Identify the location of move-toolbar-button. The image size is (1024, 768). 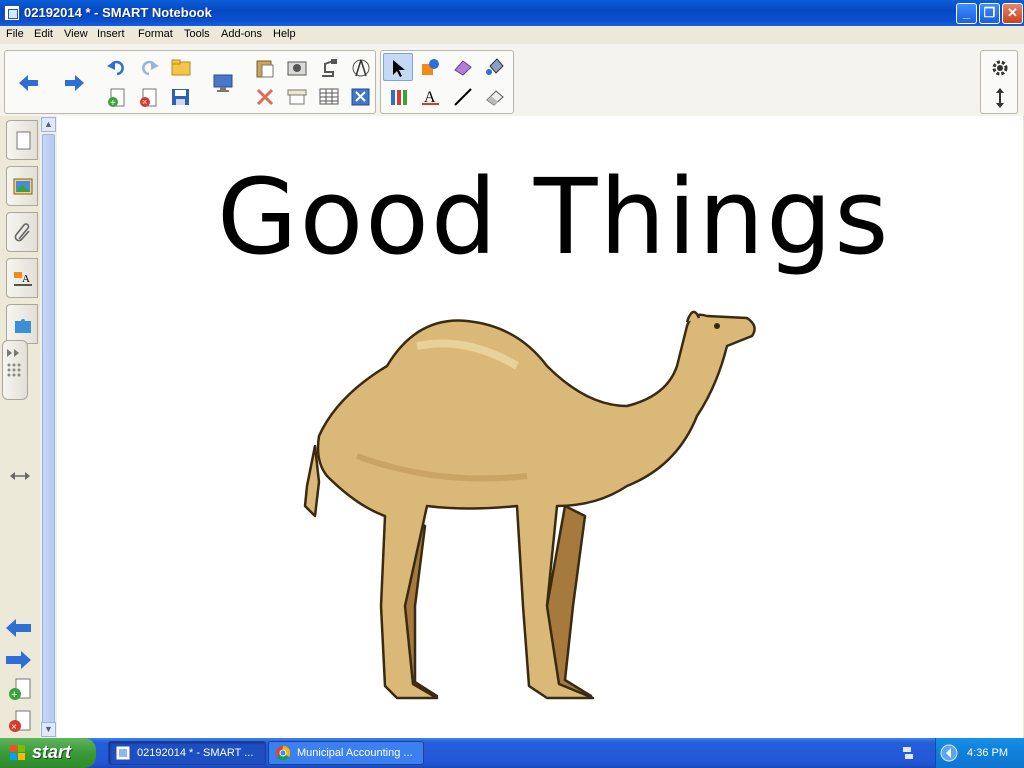
(999, 97).